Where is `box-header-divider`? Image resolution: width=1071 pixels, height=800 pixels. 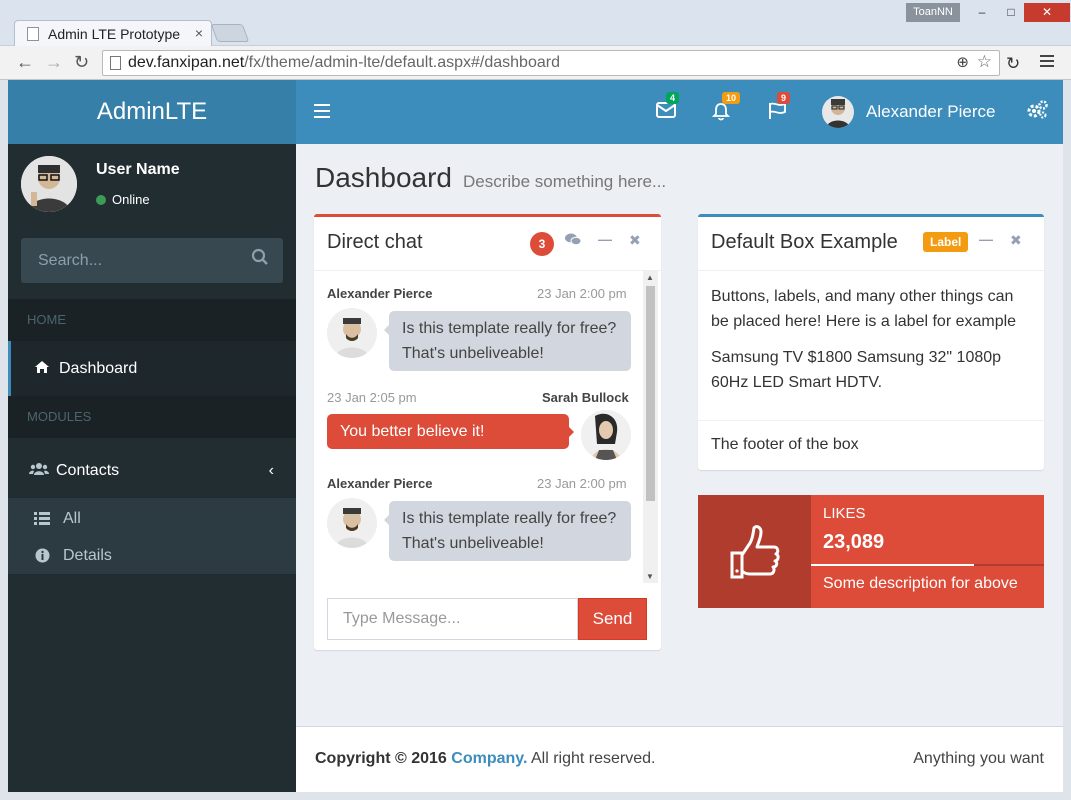 box-header-divider is located at coordinates (871, 270).